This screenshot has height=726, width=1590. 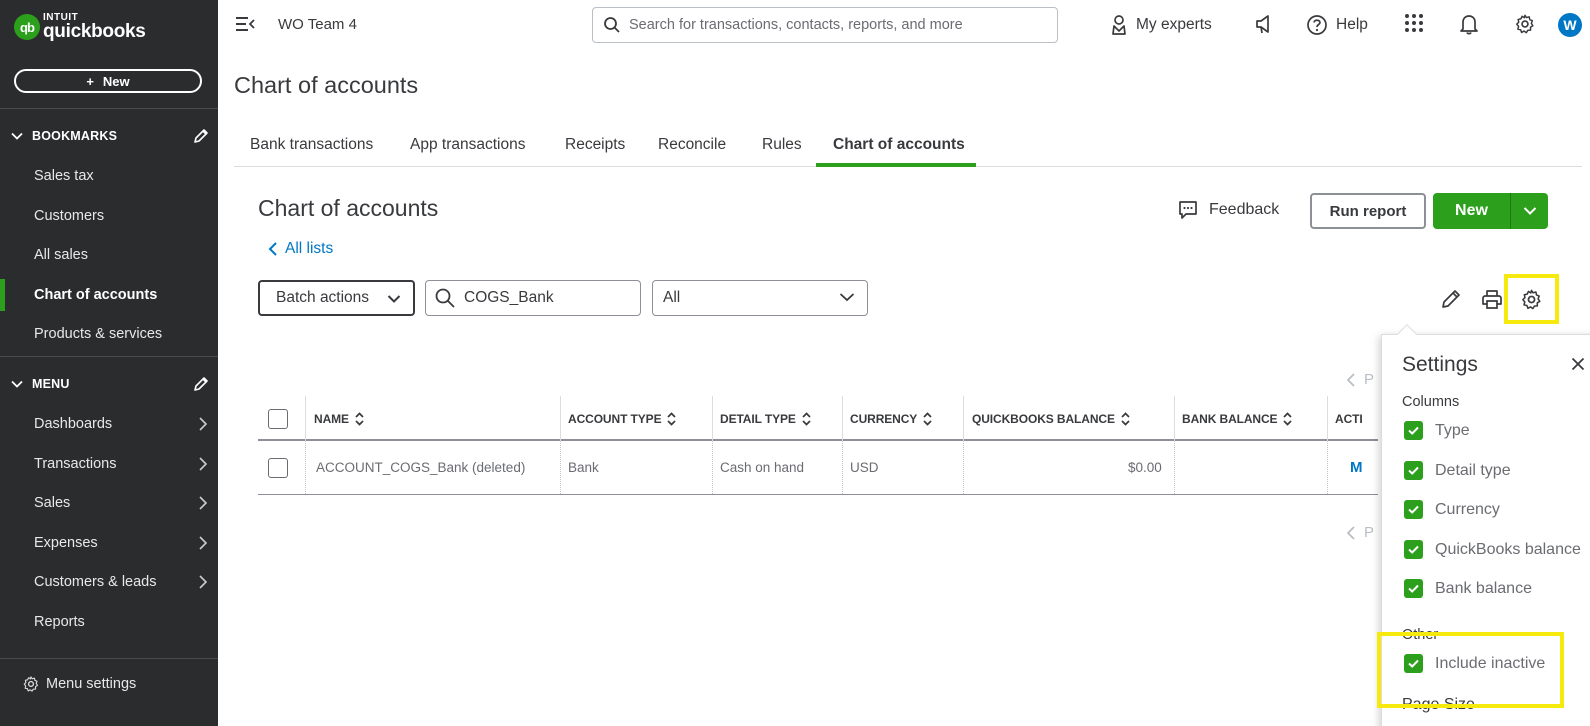 I want to click on pagination-label: P, so click(x=1369, y=532).